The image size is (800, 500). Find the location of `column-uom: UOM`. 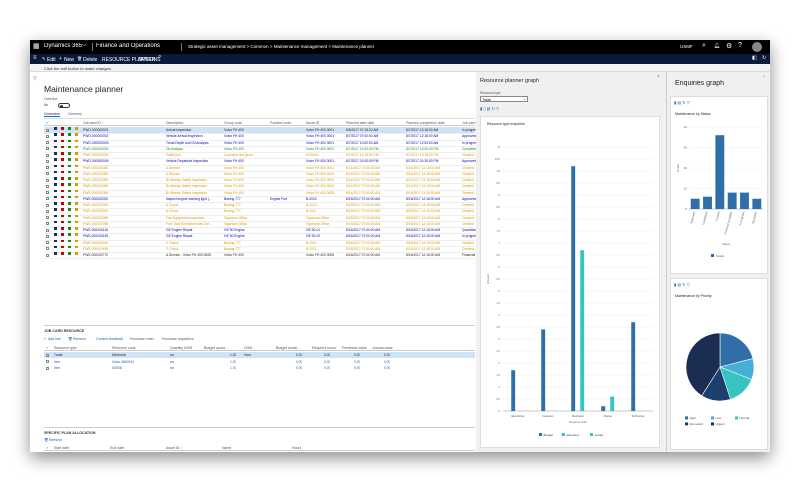

column-uom: UOM is located at coordinates (248, 348).